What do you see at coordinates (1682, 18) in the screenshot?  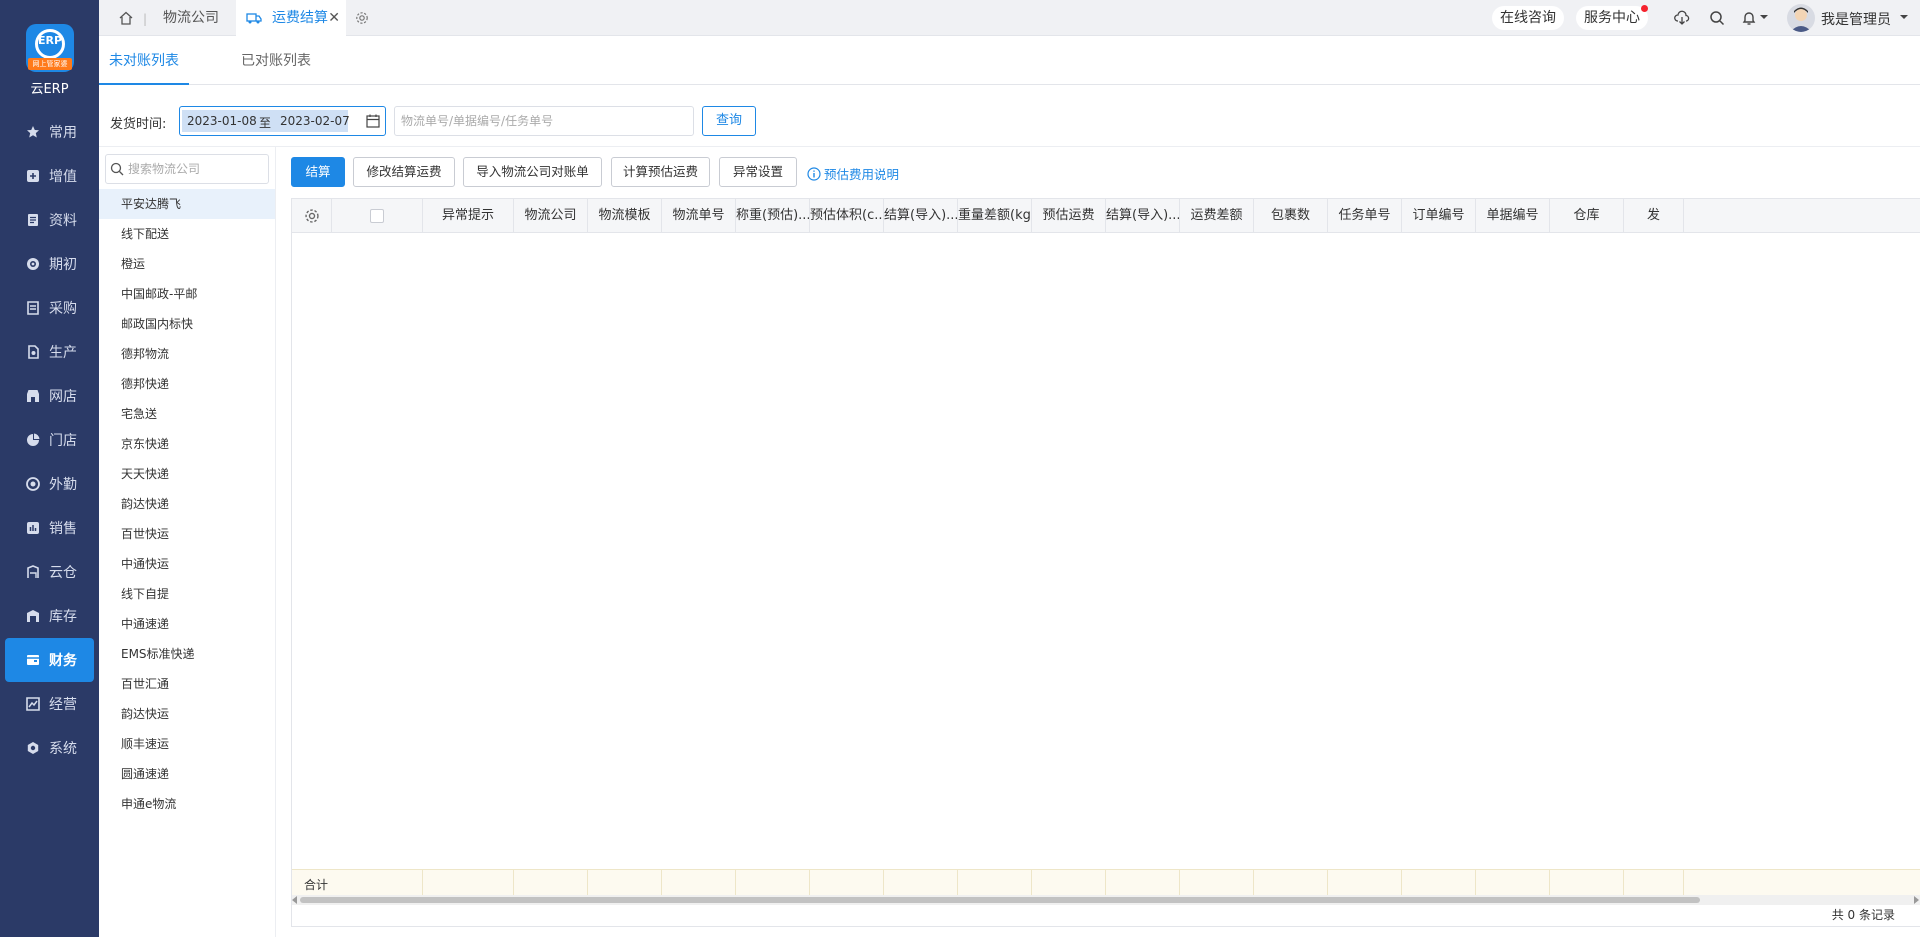 I see `cloud-download-icon` at bounding box center [1682, 18].